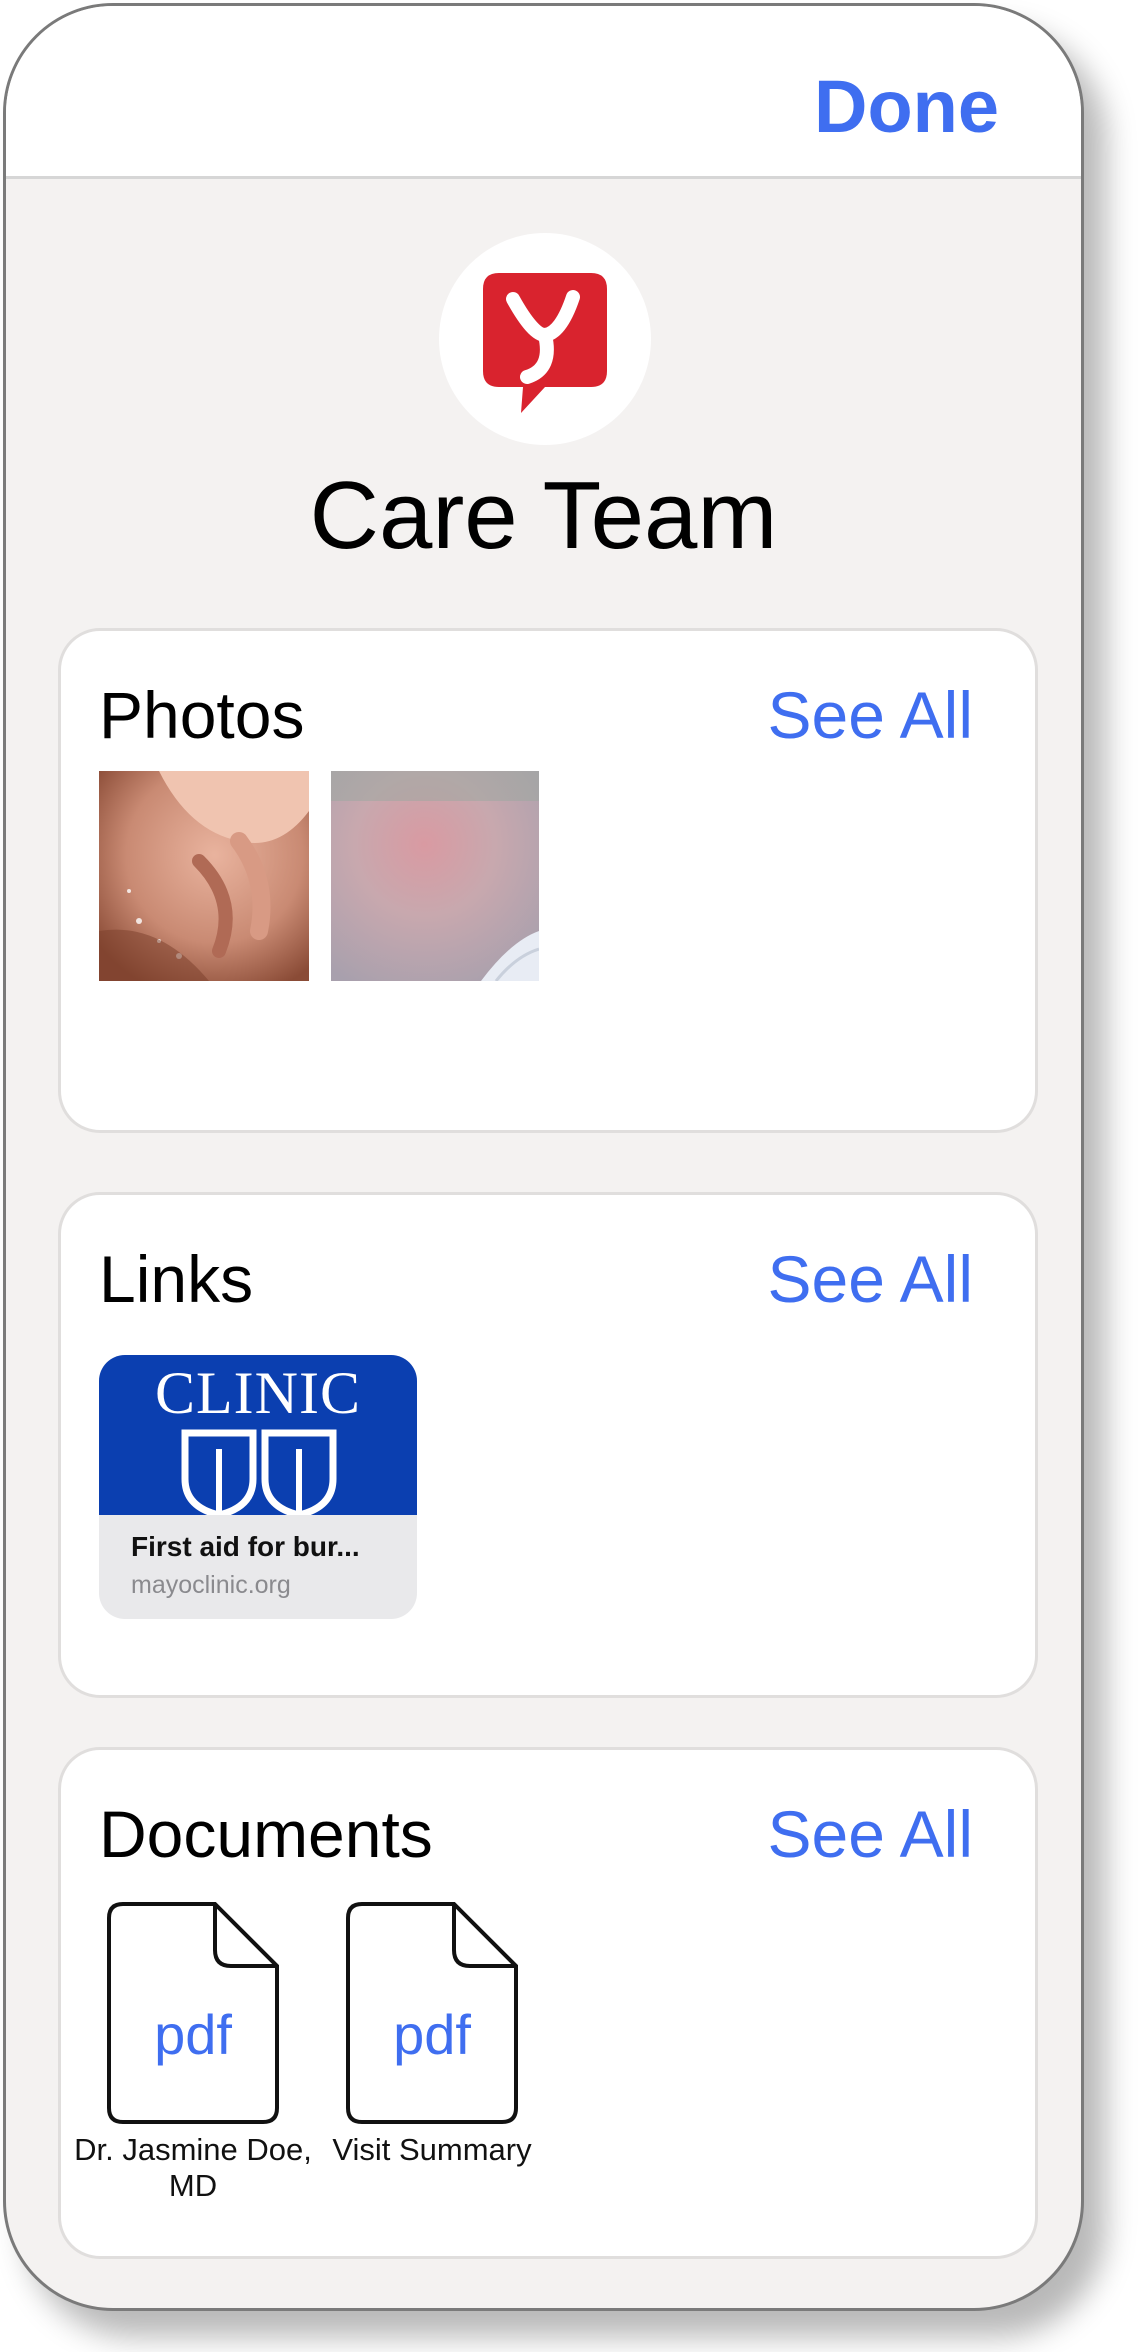  Describe the element at coordinates (545, 343) in the screenshot. I see `care-team-logo-icon` at that location.